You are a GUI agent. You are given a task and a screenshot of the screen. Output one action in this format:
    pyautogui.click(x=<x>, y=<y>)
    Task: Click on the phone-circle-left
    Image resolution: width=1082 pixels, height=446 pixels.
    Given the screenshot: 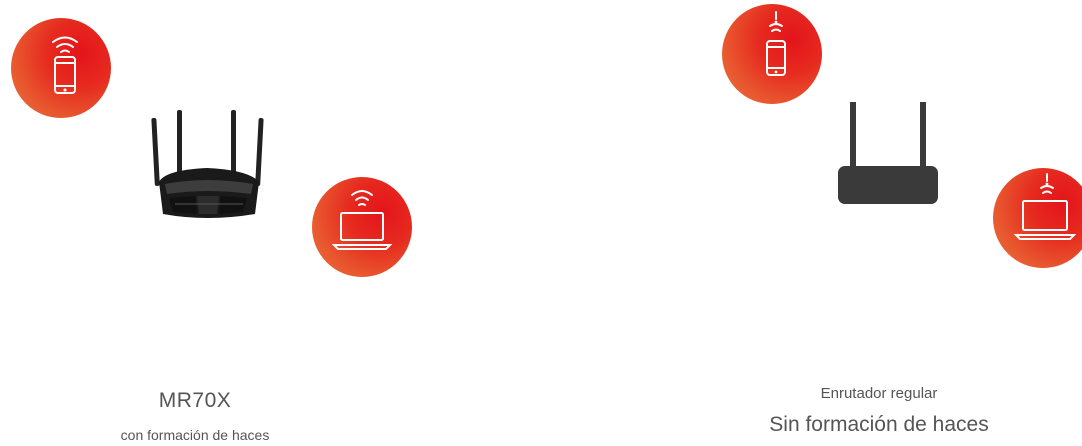 What is the action you would take?
    pyautogui.click(x=61, y=68)
    